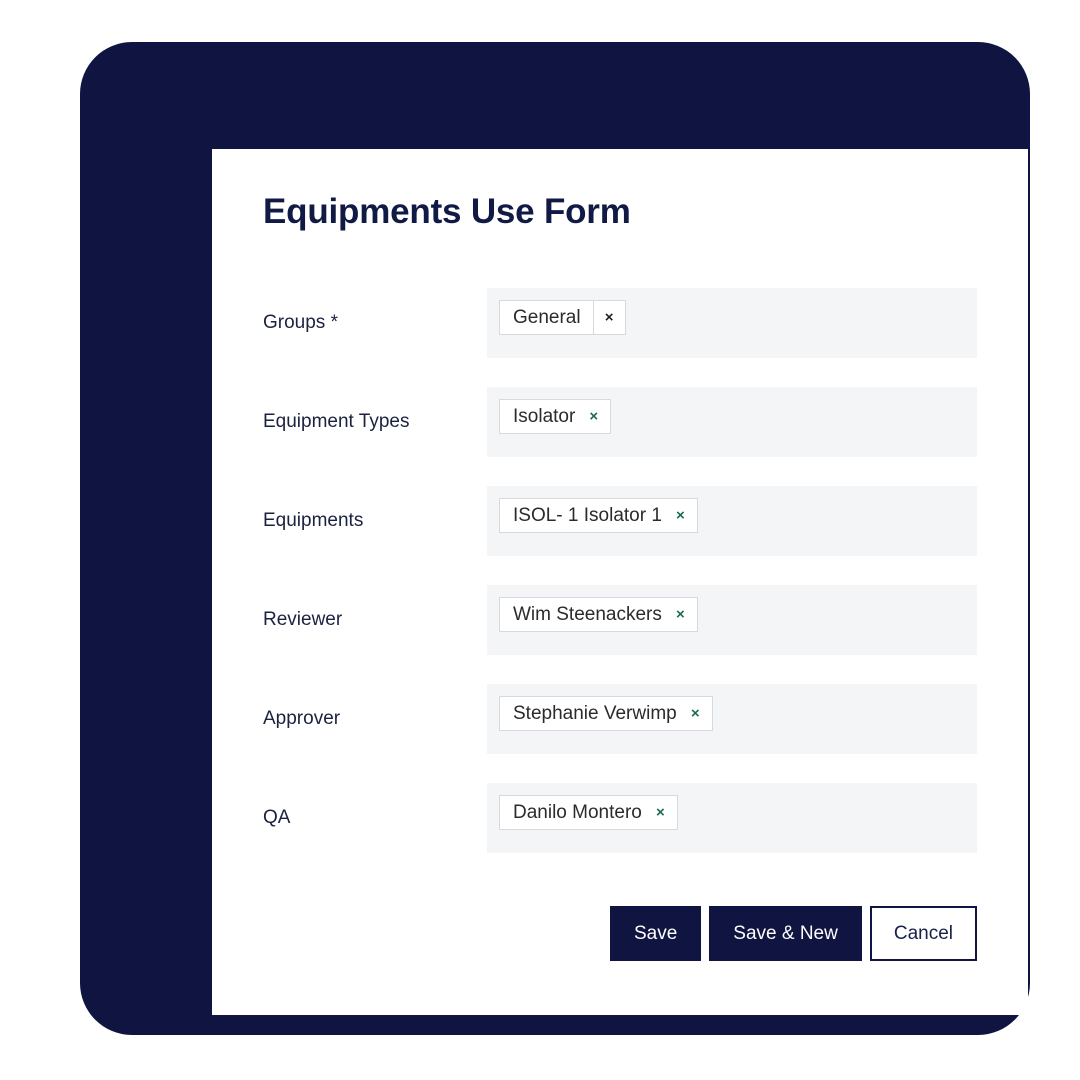 The image size is (1080, 1080). Describe the element at coordinates (785, 933) in the screenshot. I see `save-and-new-button: Save & New` at that location.